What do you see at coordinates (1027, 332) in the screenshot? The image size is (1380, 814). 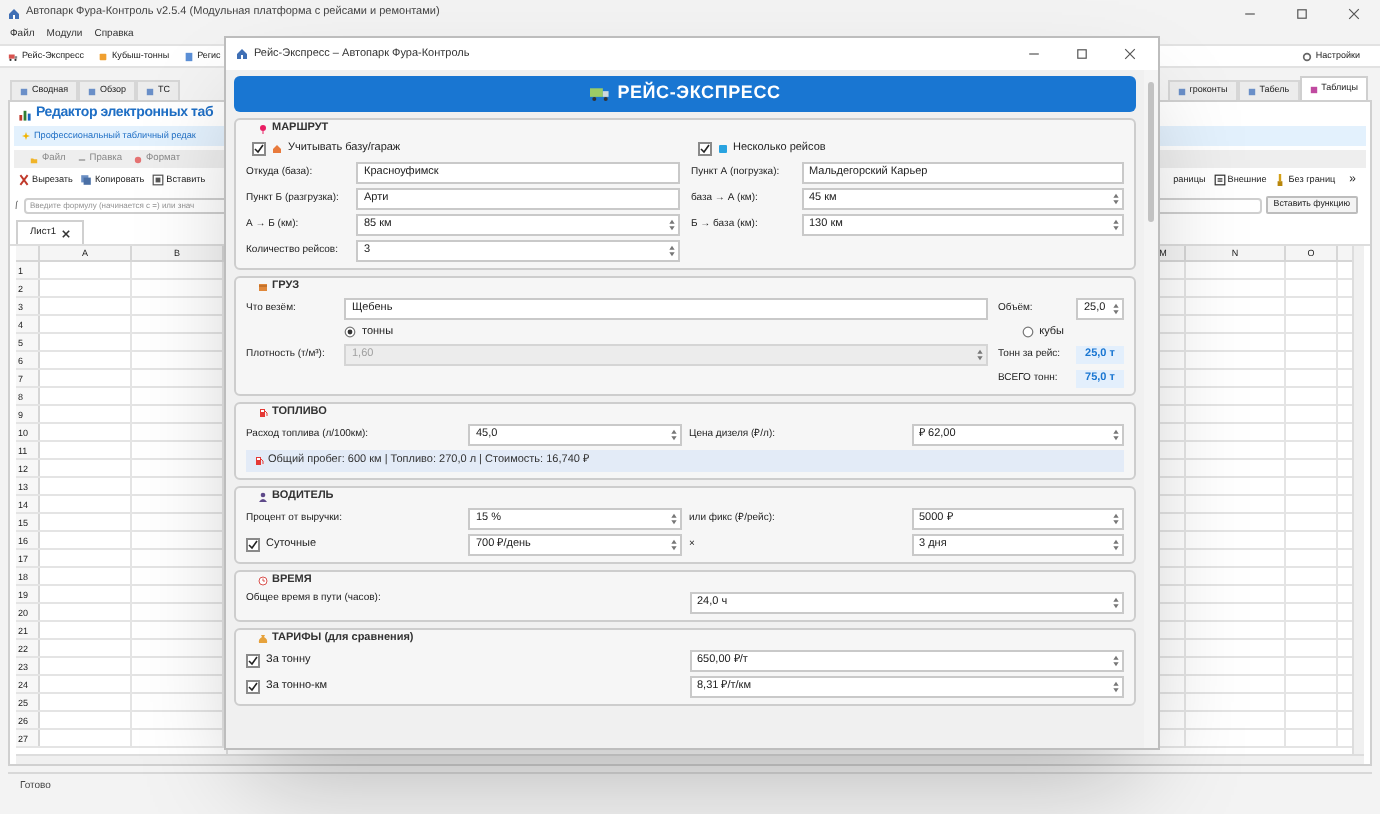 I see `radio-icon` at bounding box center [1027, 332].